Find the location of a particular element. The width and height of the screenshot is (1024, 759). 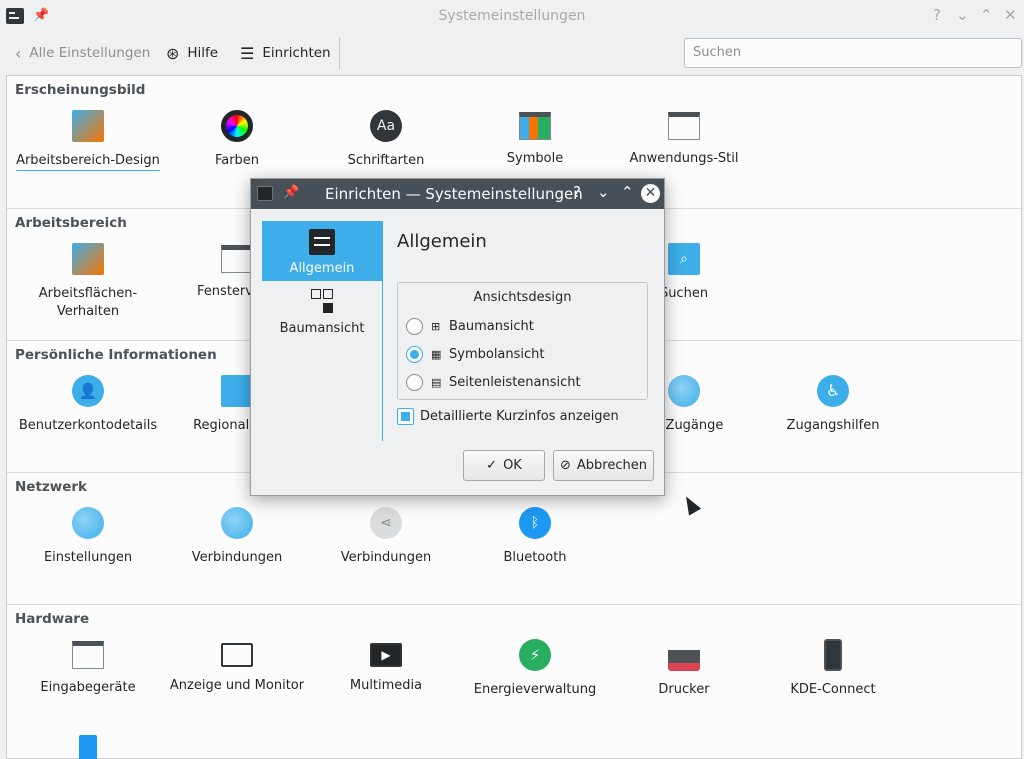

item-label: Einstellungen is located at coordinates (88, 557).